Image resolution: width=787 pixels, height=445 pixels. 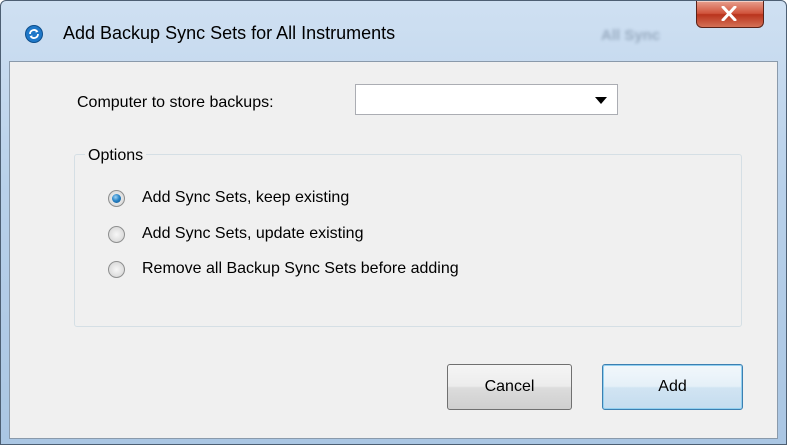 I want to click on sync-app-icon, so click(x=34, y=34).